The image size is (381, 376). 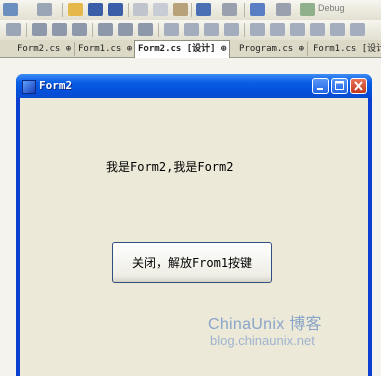 What do you see at coordinates (265, 324) in the screenshot?
I see `watermark-brand: ChinaUnix 博客` at bounding box center [265, 324].